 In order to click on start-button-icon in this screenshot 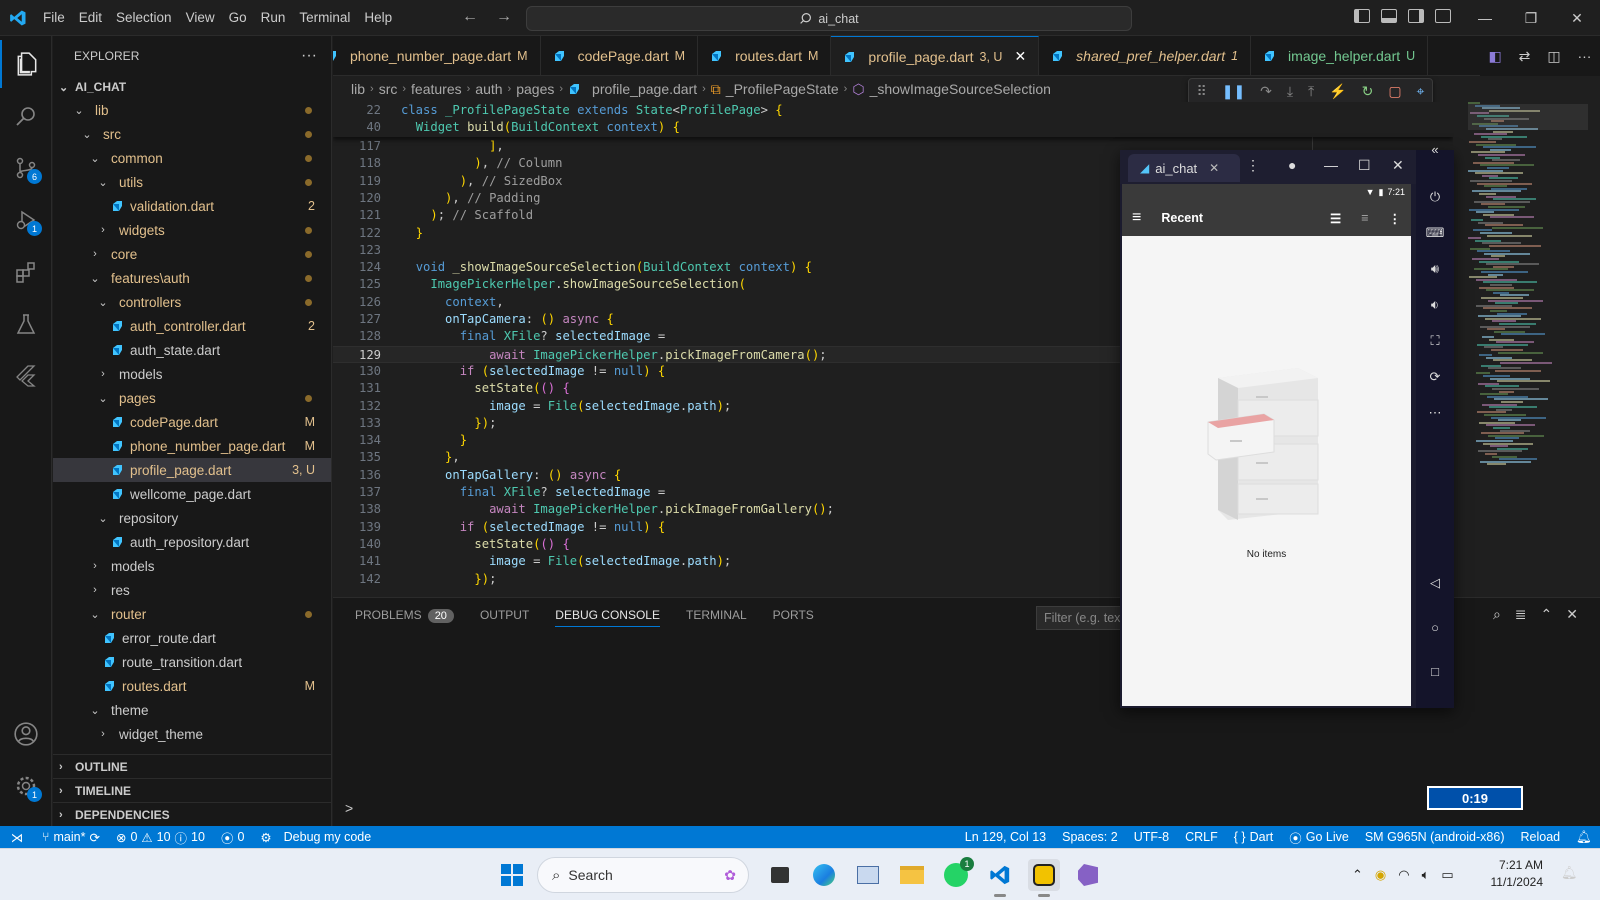, I will do `click(512, 876)`.